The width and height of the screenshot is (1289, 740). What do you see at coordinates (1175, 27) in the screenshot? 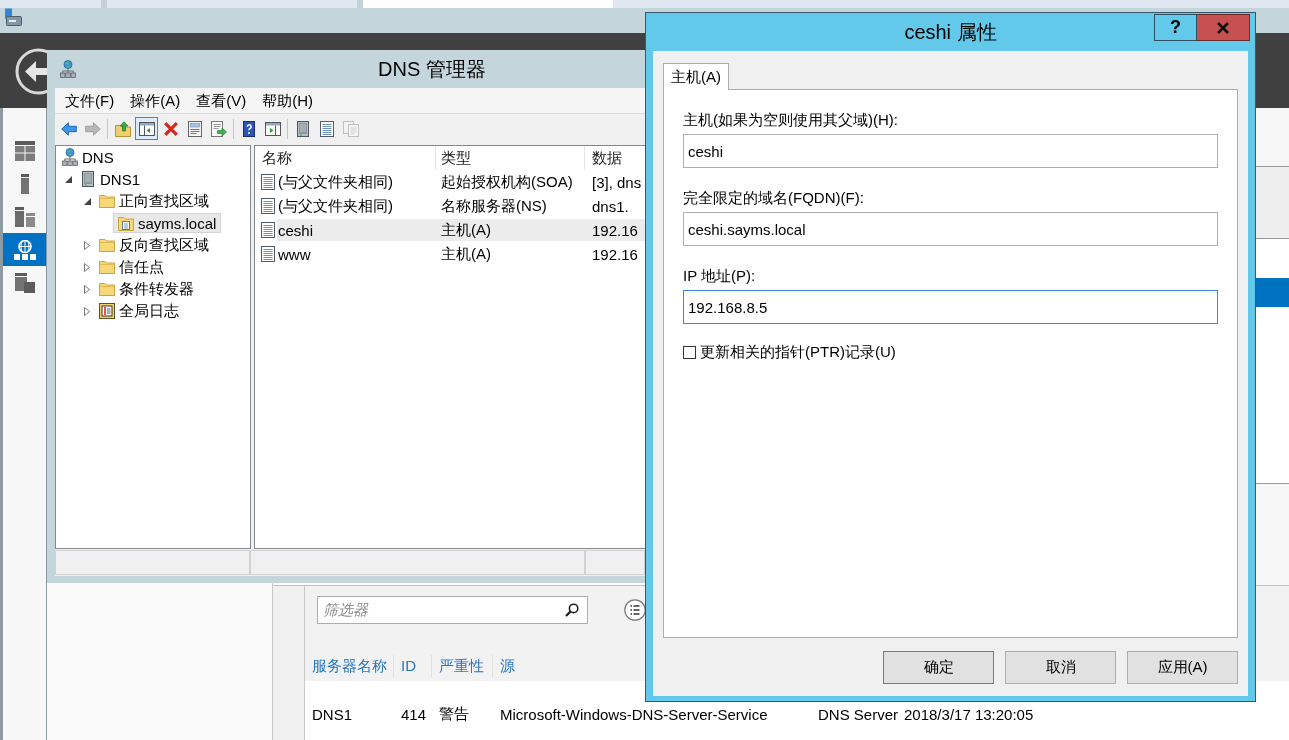
I see `help-button: ?` at bounding box center [1175, 27].